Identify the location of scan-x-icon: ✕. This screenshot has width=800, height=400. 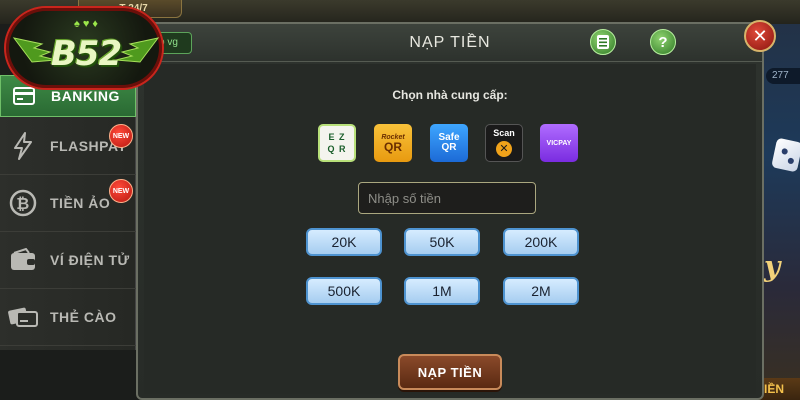
(504, 149).